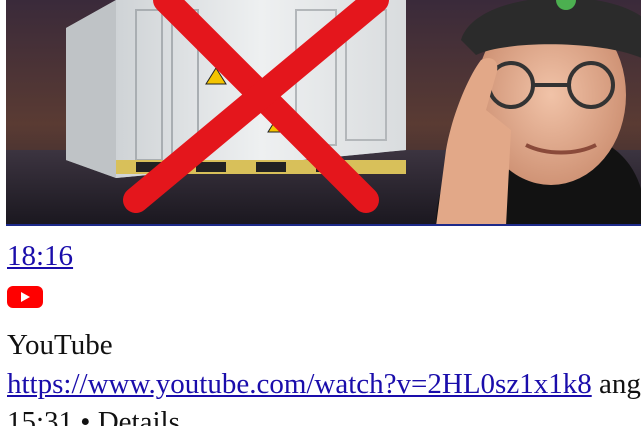 Image resolution: width=641 pixels, height=426 pixels. What do you see at coordinates (616, 384) in the screenshot?
I see `url-suffix-text: ang` at bounding box center [616, 384].